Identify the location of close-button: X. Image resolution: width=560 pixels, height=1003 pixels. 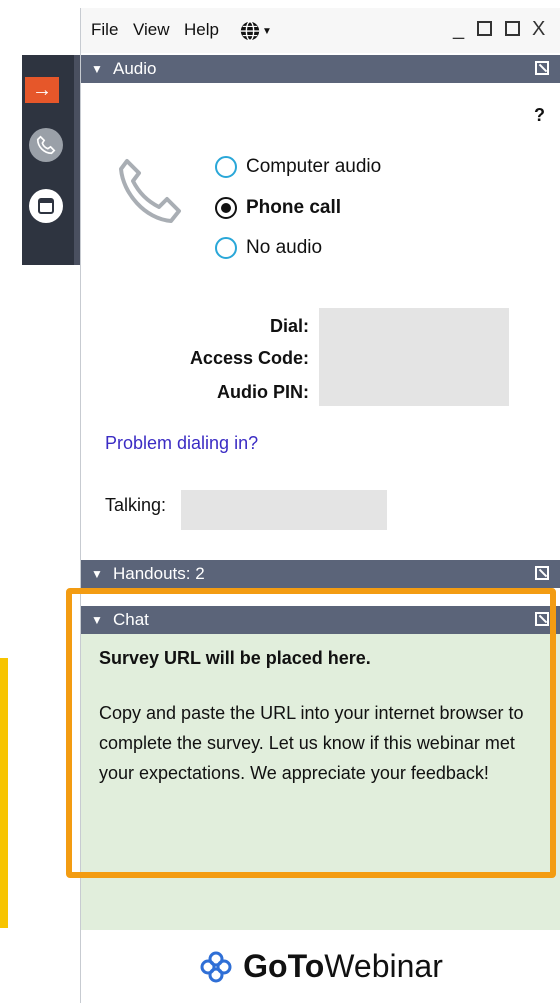
(538, 29).